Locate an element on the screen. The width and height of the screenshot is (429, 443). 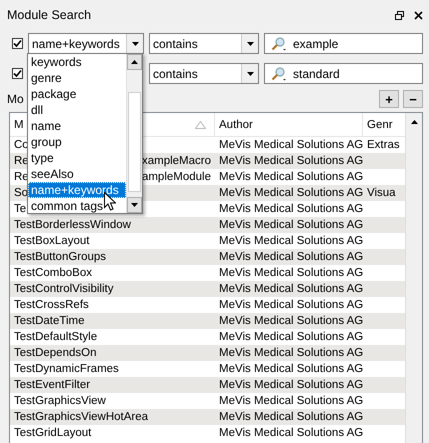
table-cell-text: TestBorderlessWindow is located at coordinates (72, 225).